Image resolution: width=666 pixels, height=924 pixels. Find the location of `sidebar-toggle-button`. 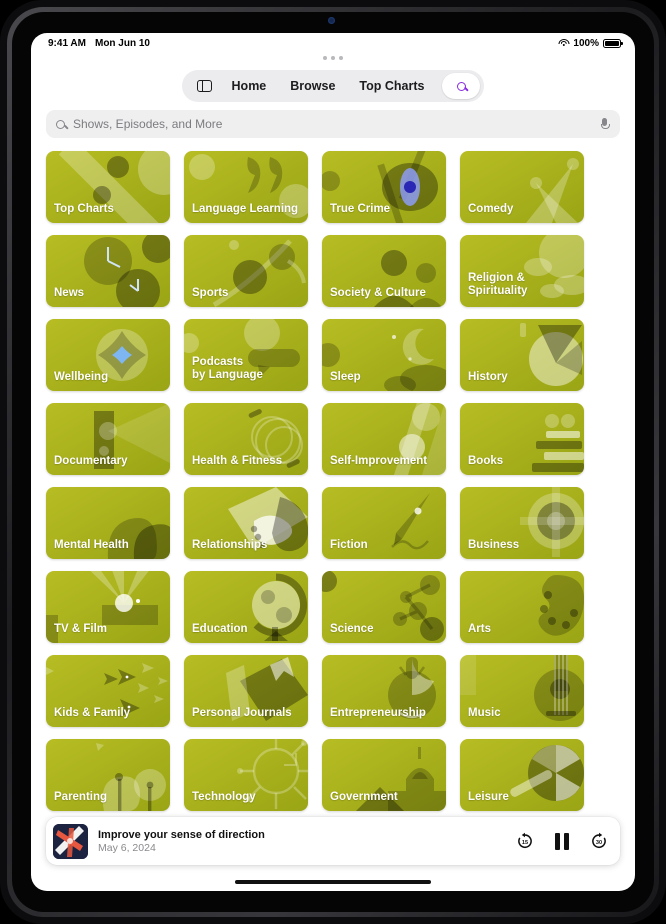

sidebar-toggle-button is located at coordinates (205, 86).